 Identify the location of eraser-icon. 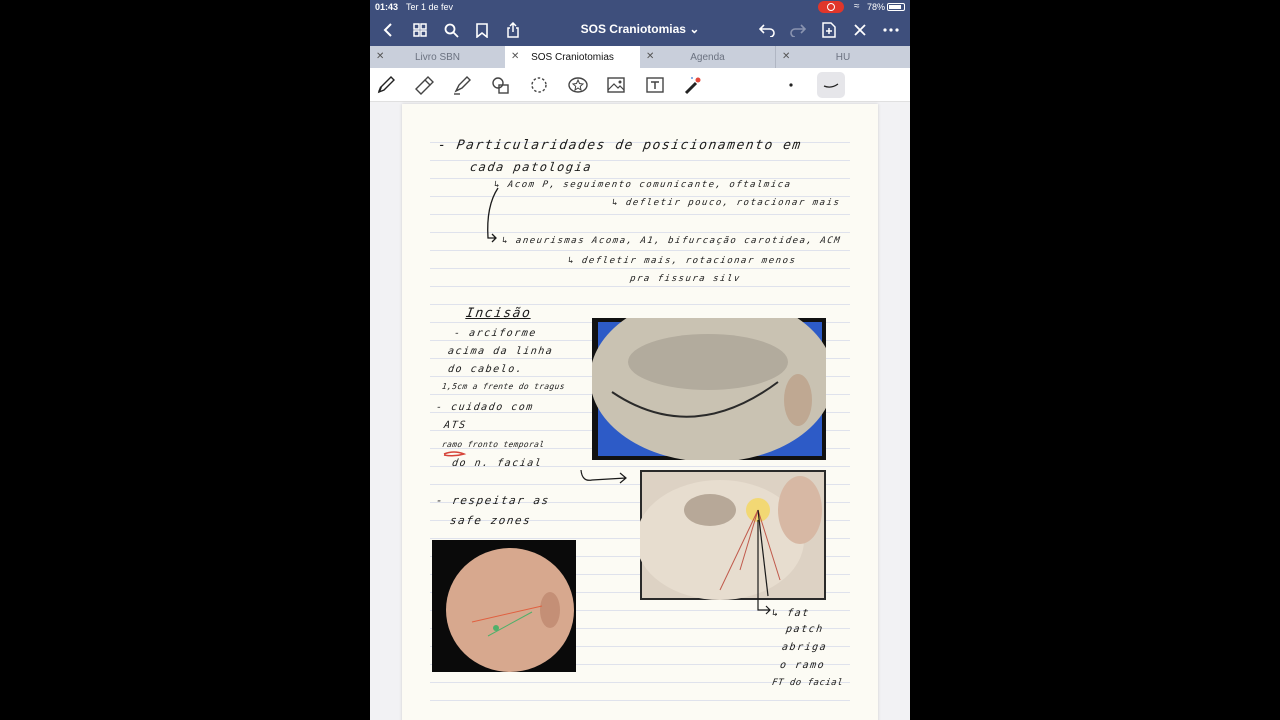
(424, 85).